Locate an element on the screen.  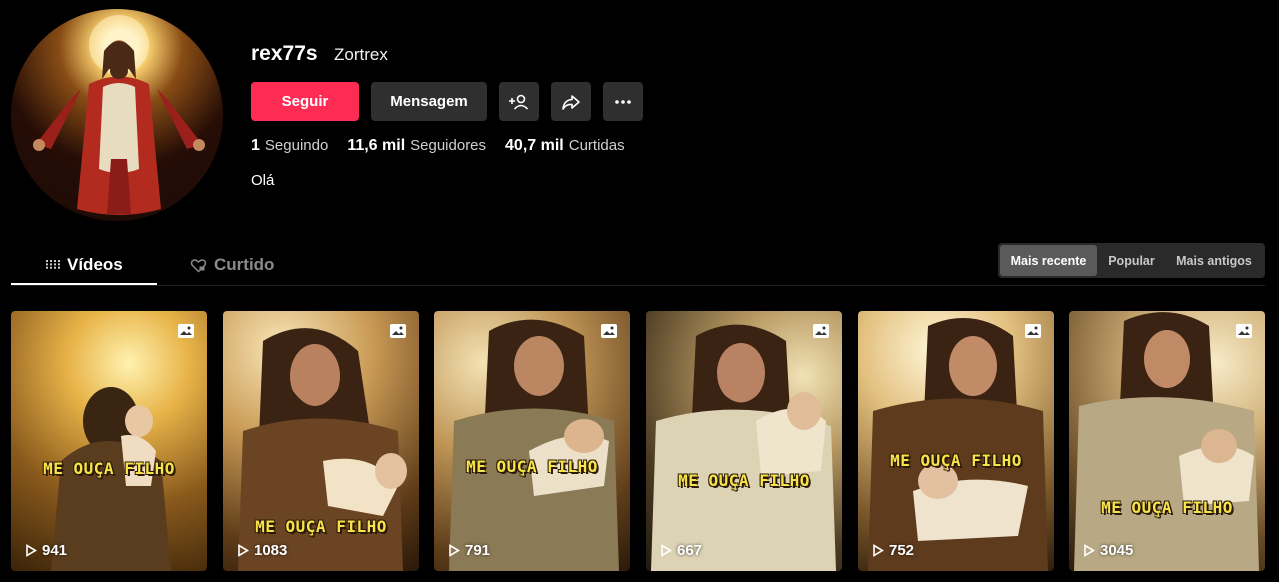
followers-label: Seguidores is located at coordinates (448, 145).